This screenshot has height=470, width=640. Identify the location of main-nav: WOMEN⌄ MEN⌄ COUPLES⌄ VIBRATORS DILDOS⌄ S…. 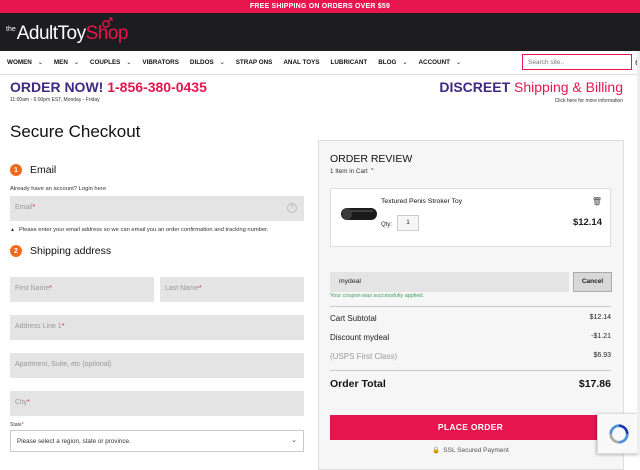
(320, 63).